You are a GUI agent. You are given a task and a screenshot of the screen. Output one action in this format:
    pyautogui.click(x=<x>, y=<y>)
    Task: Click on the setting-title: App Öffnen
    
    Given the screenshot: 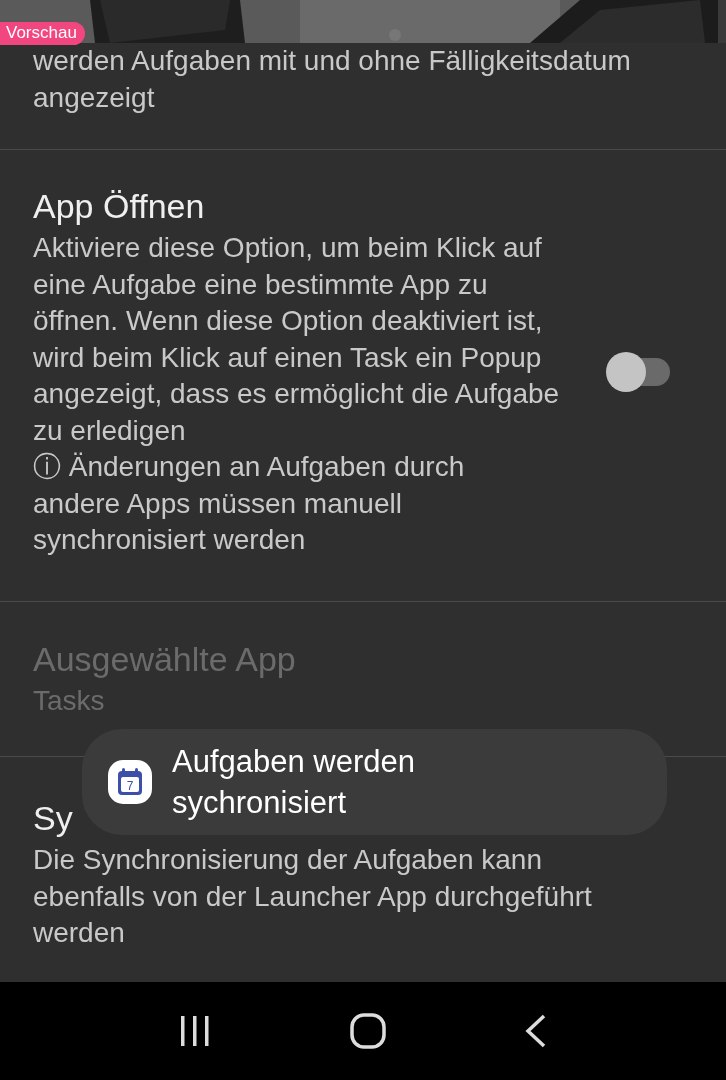 What is the action you would take?
    pyautogui.click(x=119, y=206)
    